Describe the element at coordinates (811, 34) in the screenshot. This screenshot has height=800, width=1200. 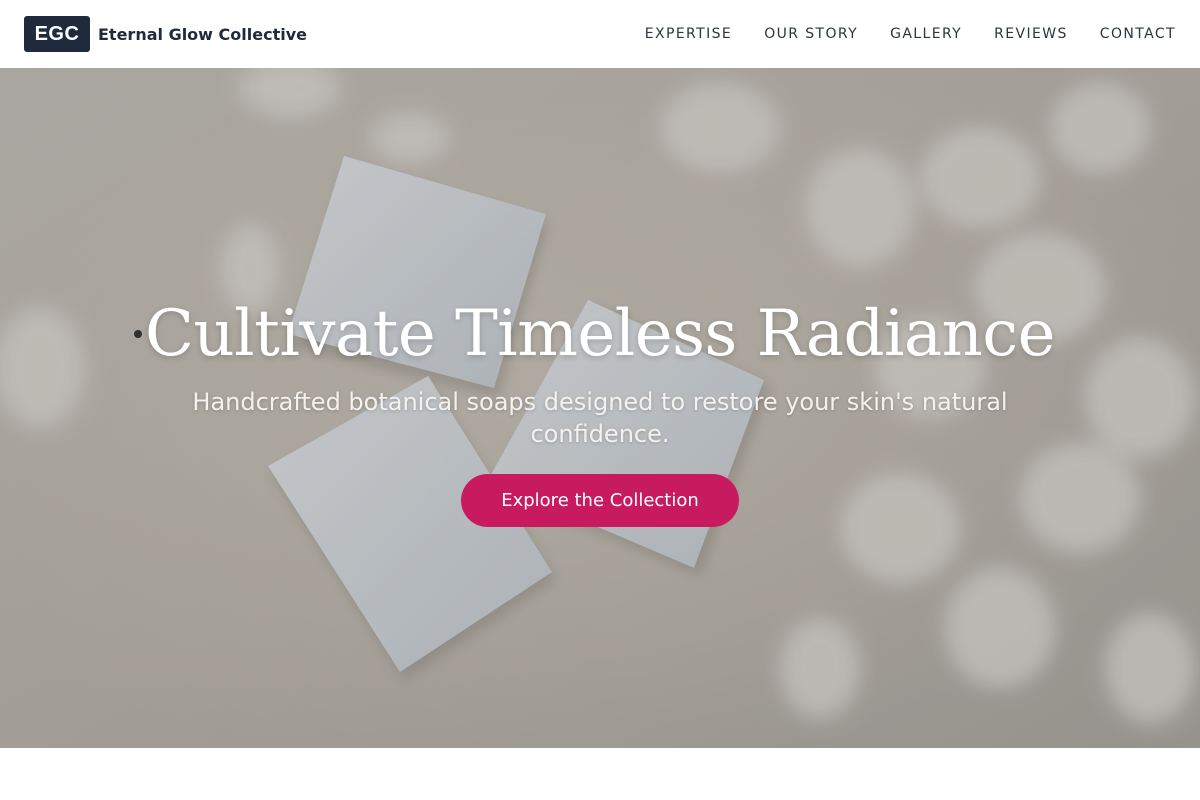
I see `nav-link-our-story: OUR STORY` at that location.